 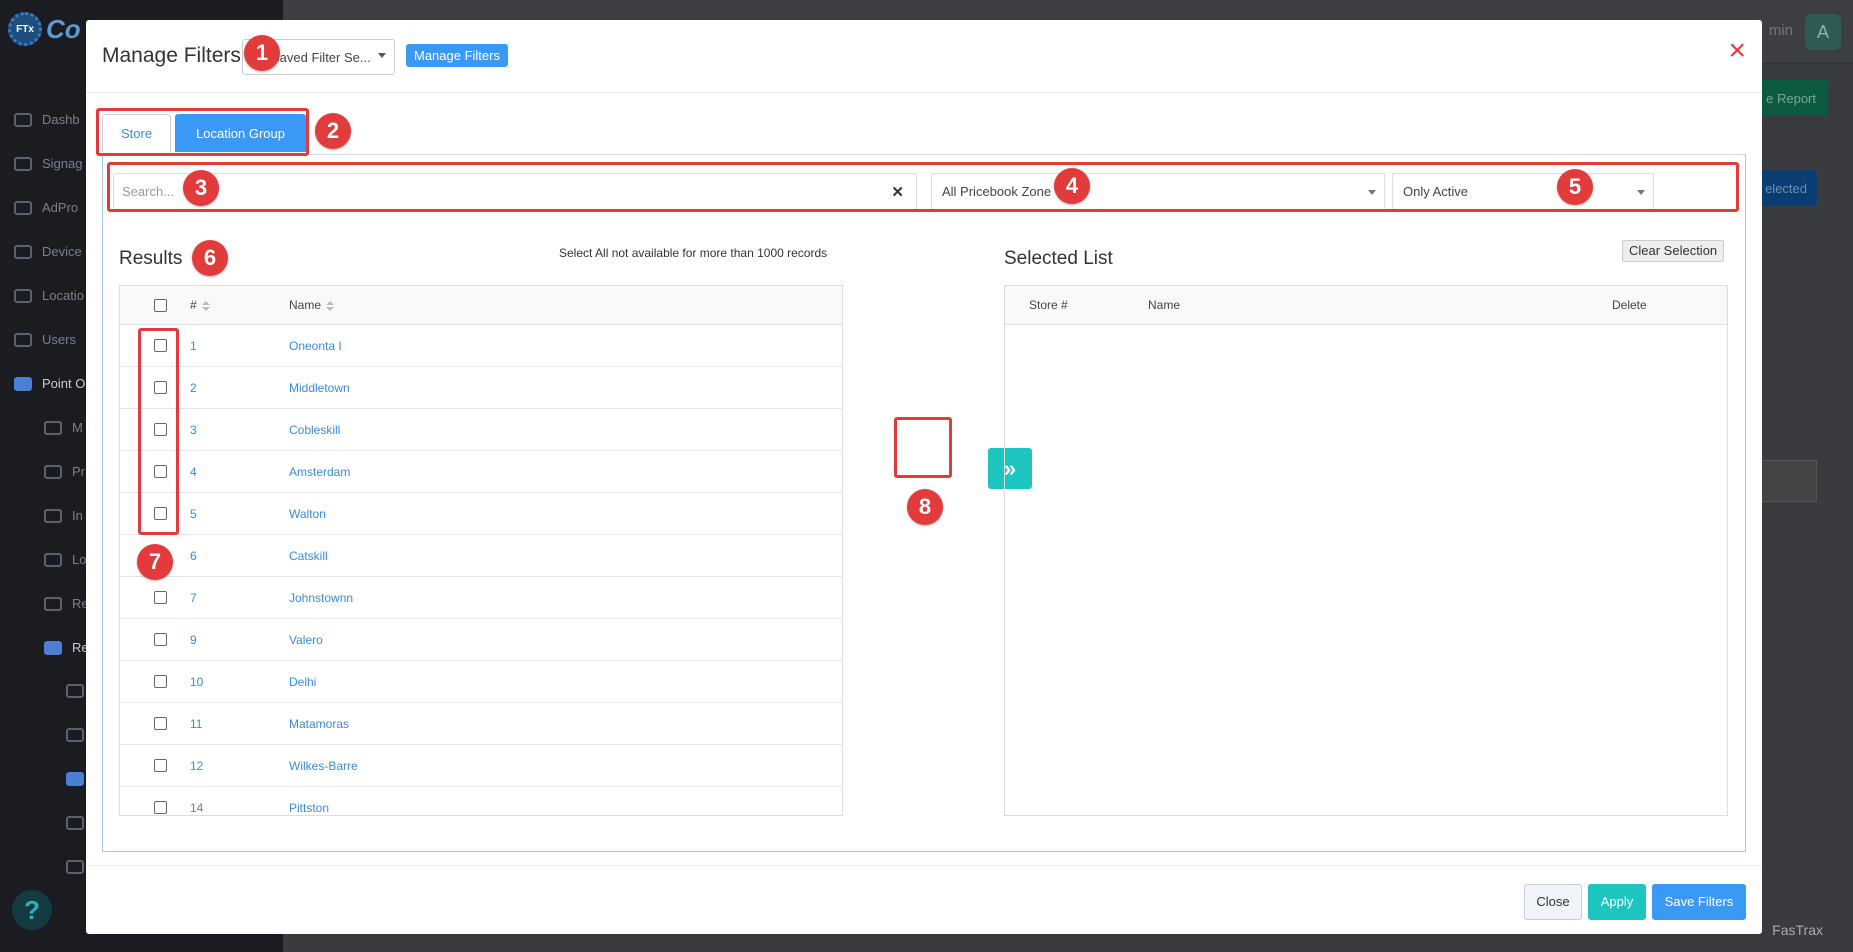 I want to click on row-name: Pittston, so click(x=309, y=808).